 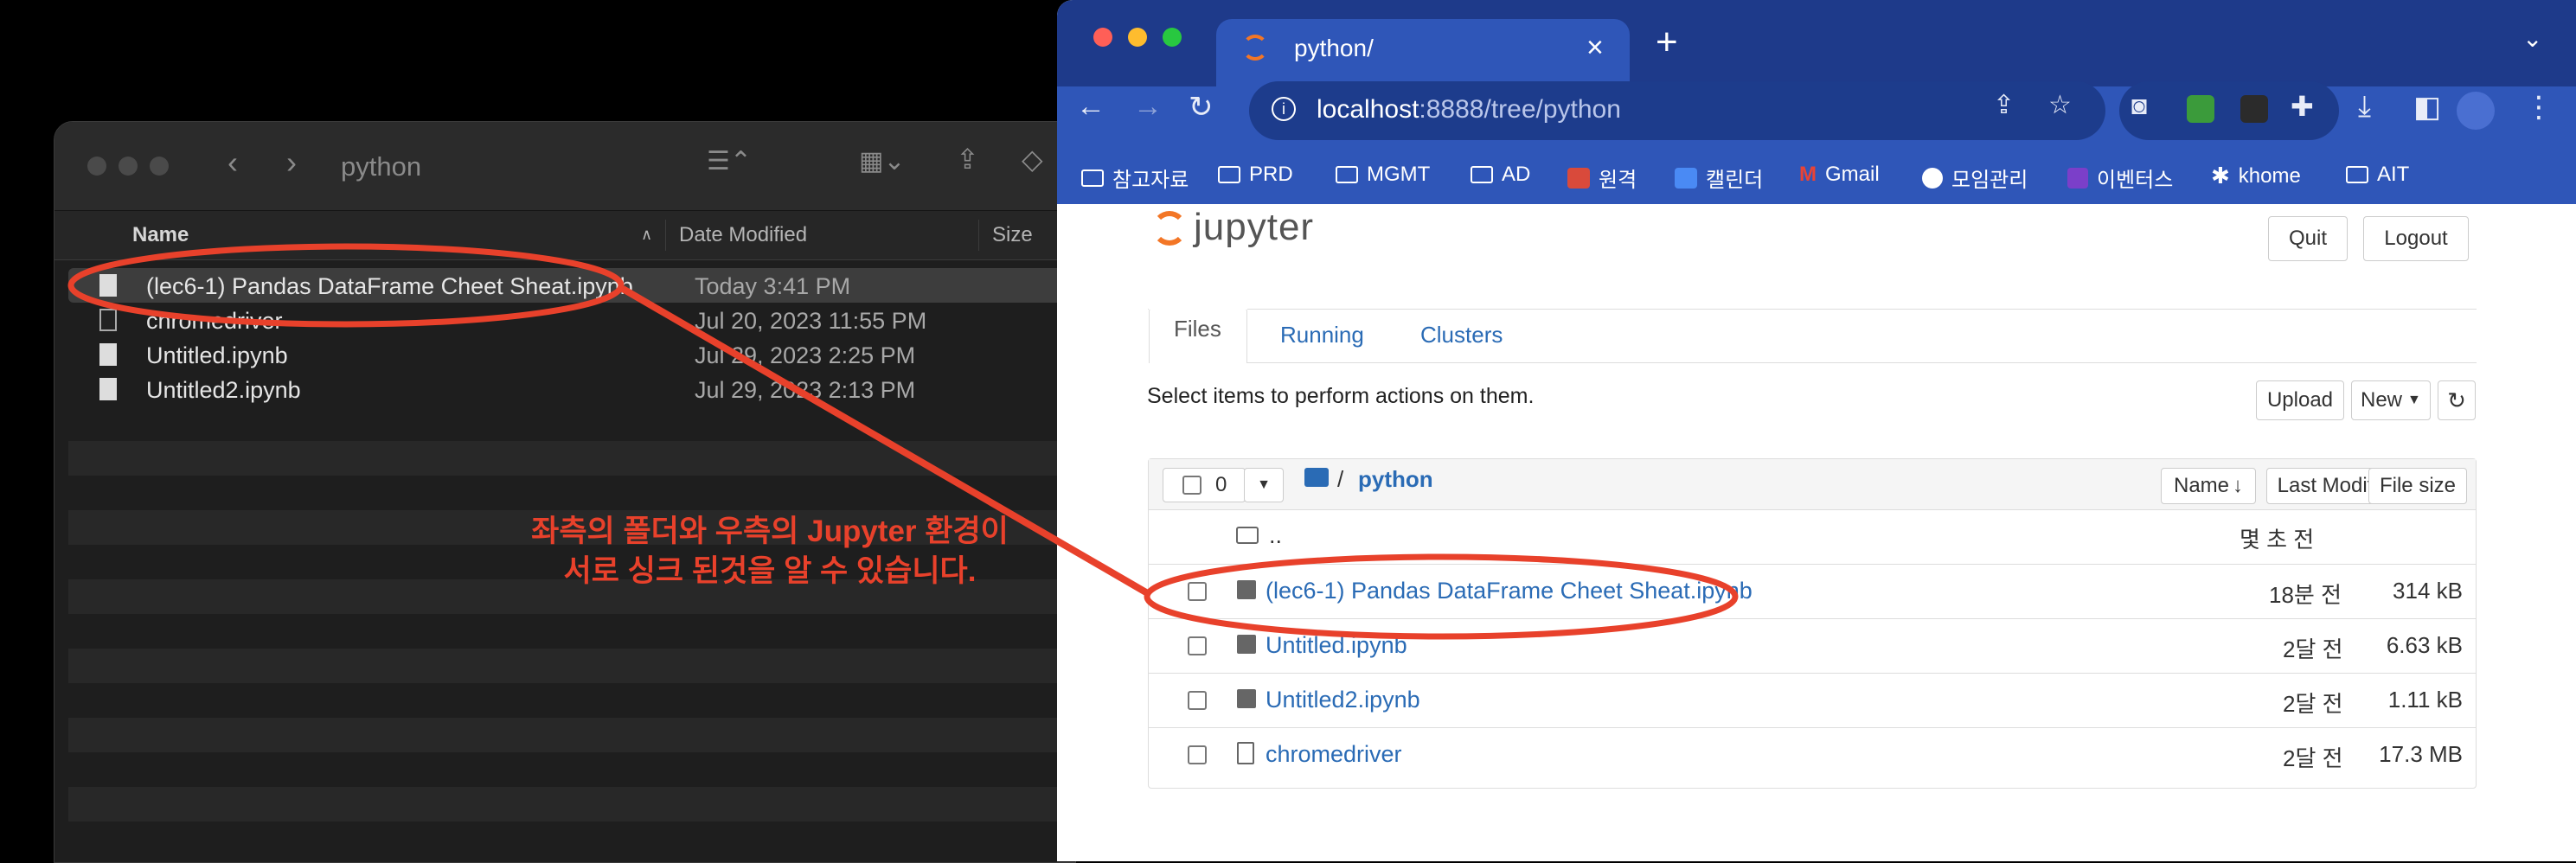 What do you see at coordinates (1169, 229) in the screenshot?
I see `jupyter-logo-icon` at bounding box center [1169, 229].